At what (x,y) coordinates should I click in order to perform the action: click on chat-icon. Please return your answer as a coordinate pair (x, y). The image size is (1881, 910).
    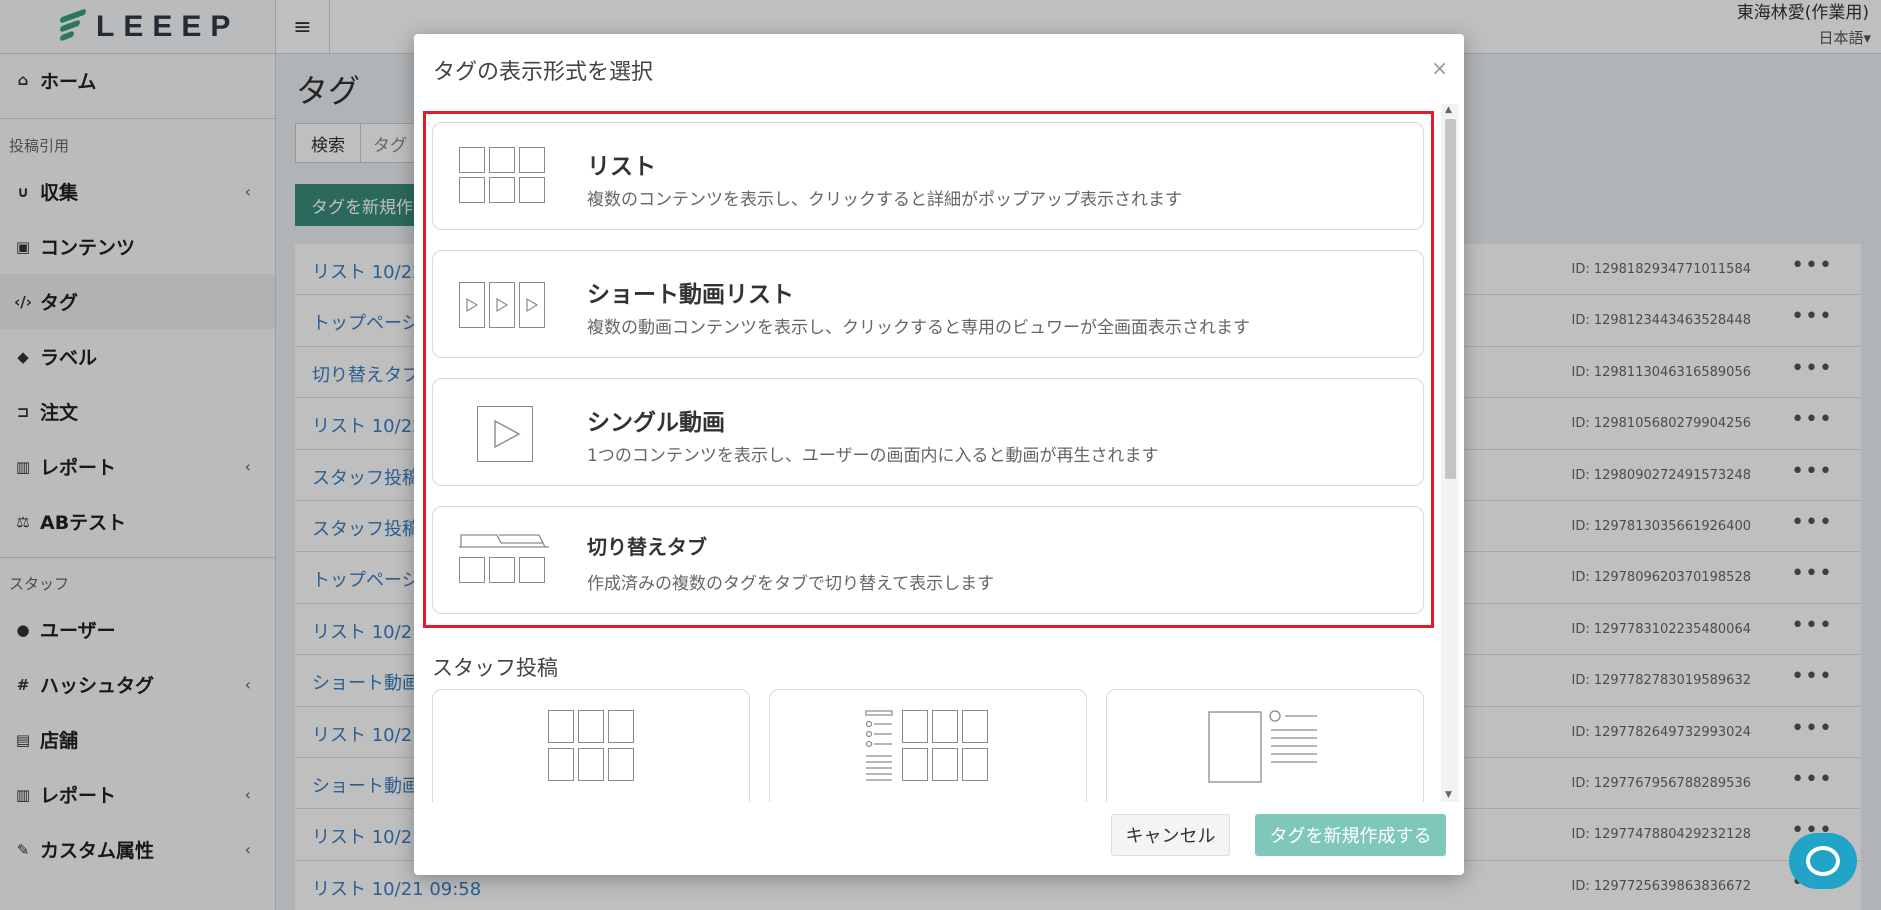
    Looking at the image, I should click on (1823, 861).